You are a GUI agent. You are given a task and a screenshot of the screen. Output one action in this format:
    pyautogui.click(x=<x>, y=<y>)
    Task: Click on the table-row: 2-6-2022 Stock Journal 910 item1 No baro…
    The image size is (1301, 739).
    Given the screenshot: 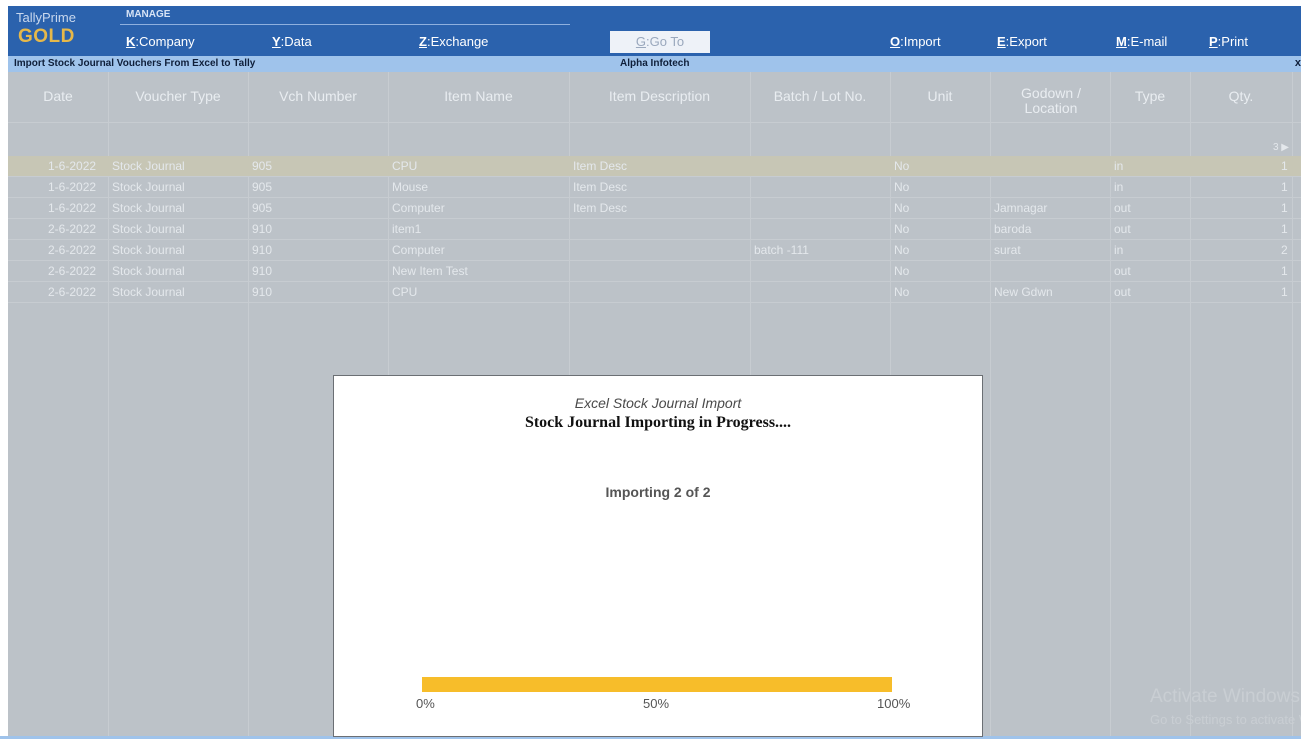 What is the action you would take?
    pyautogui.click(x=654, y=229)
    